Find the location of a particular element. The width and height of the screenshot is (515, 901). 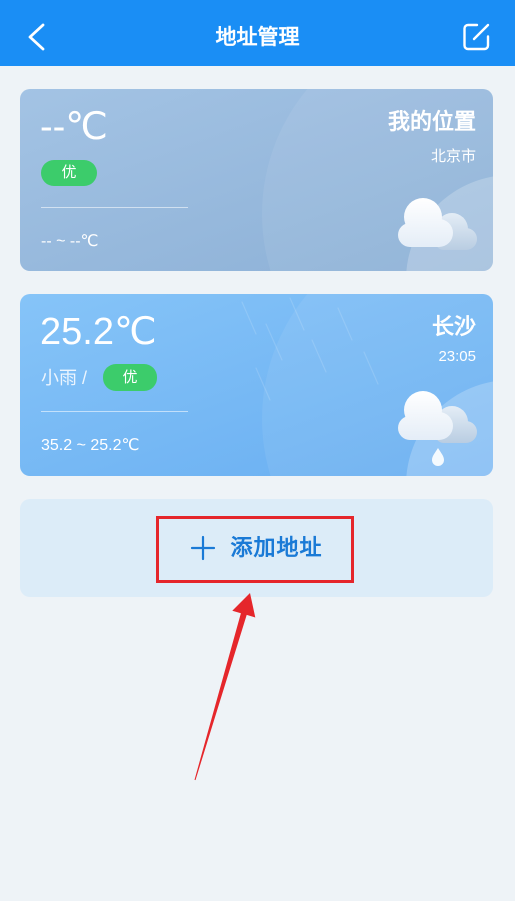

cloud-rain-icon is located at coordinates (437, 428).